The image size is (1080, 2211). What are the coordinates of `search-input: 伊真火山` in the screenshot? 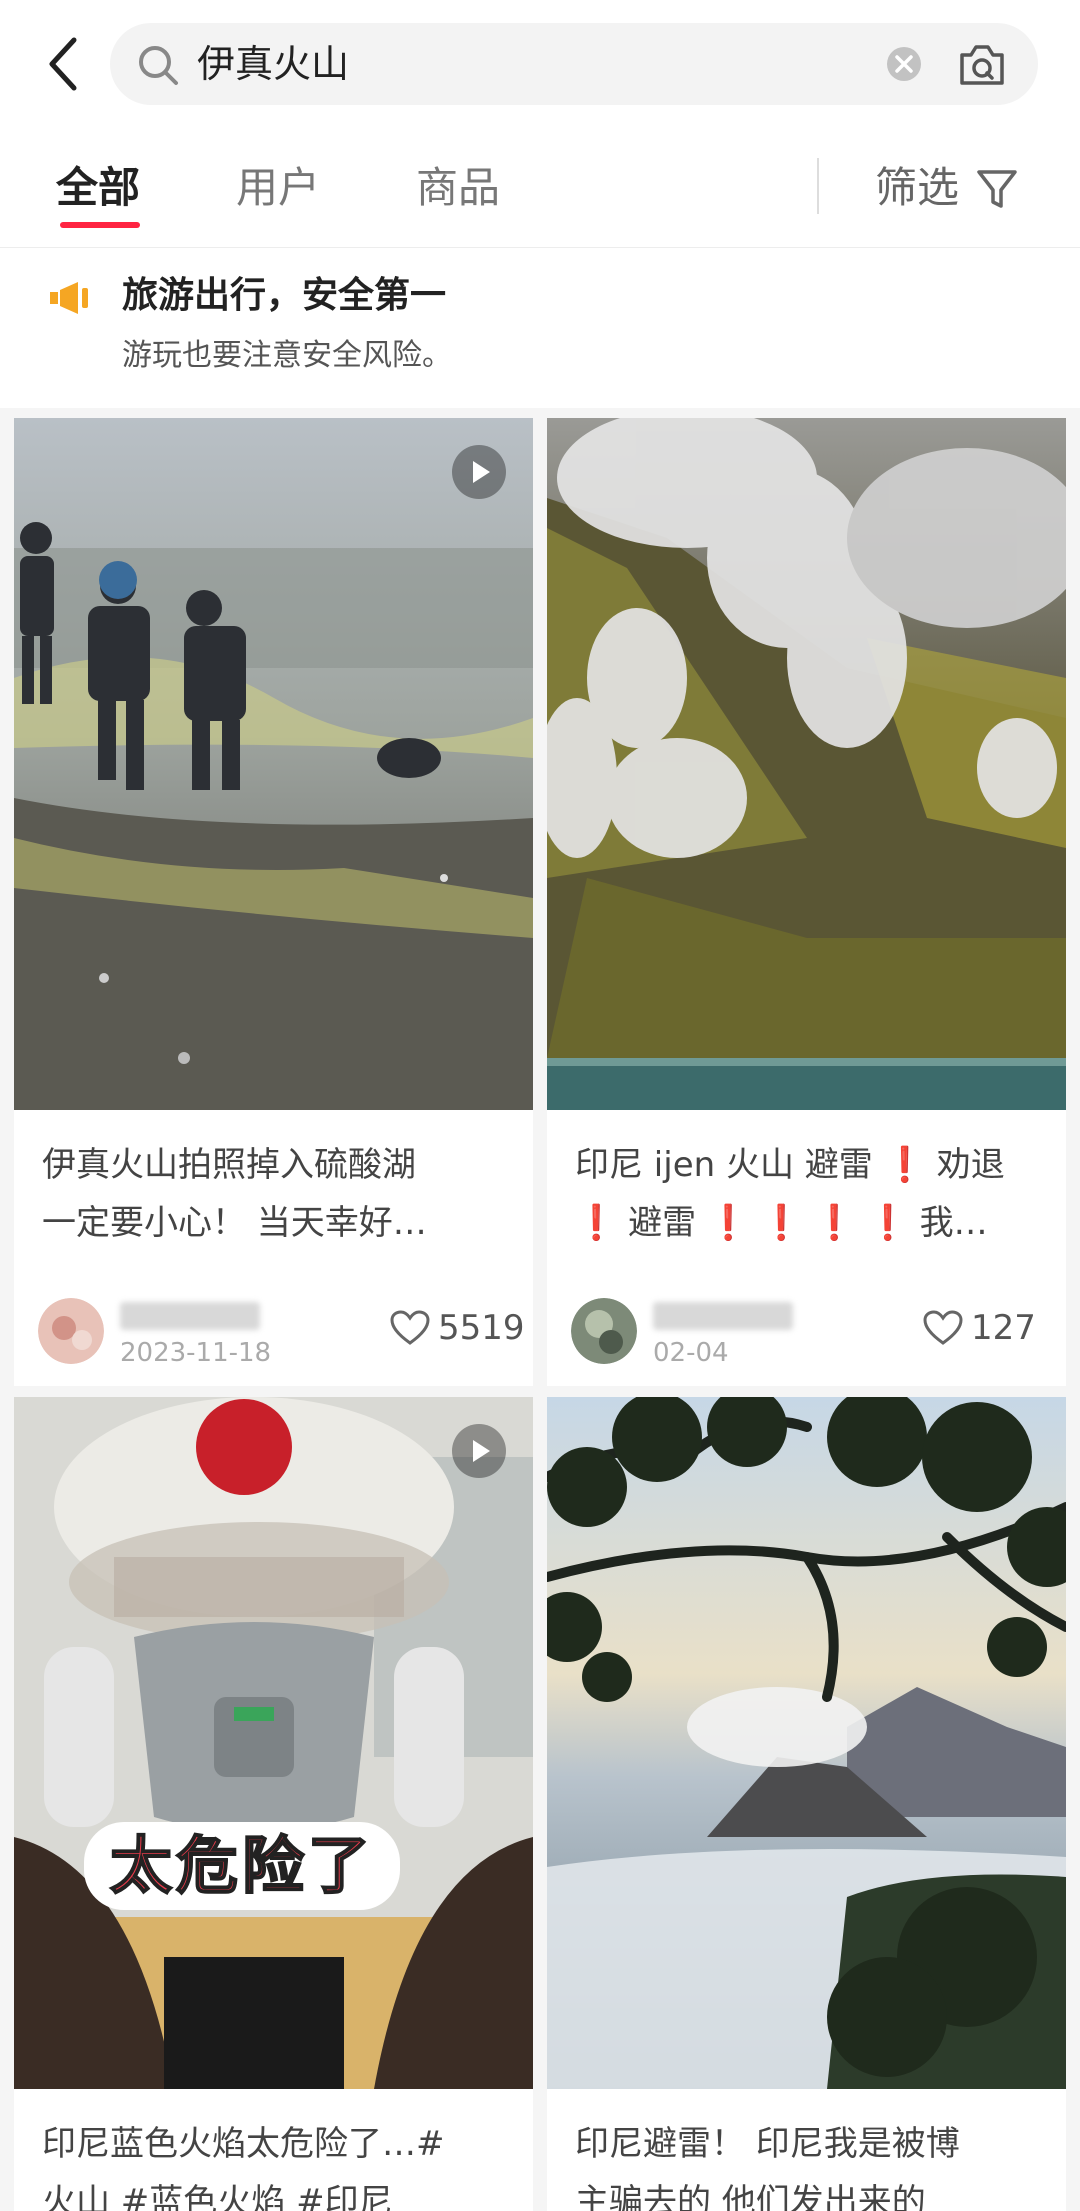 It's located at (574, 64).